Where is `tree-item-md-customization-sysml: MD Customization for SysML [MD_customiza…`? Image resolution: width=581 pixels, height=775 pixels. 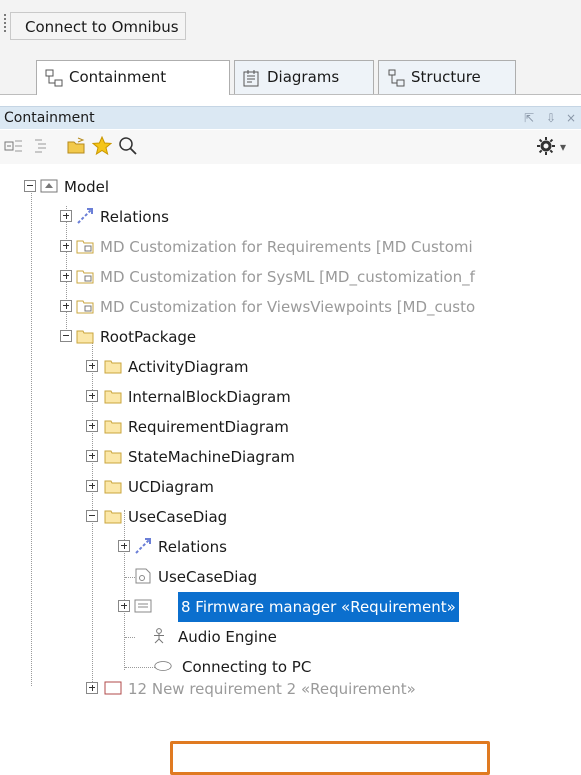
tree-item-md-customization-sysml: MD Customization for SysML [MD_customiza… is located at coordinates (290, 277).